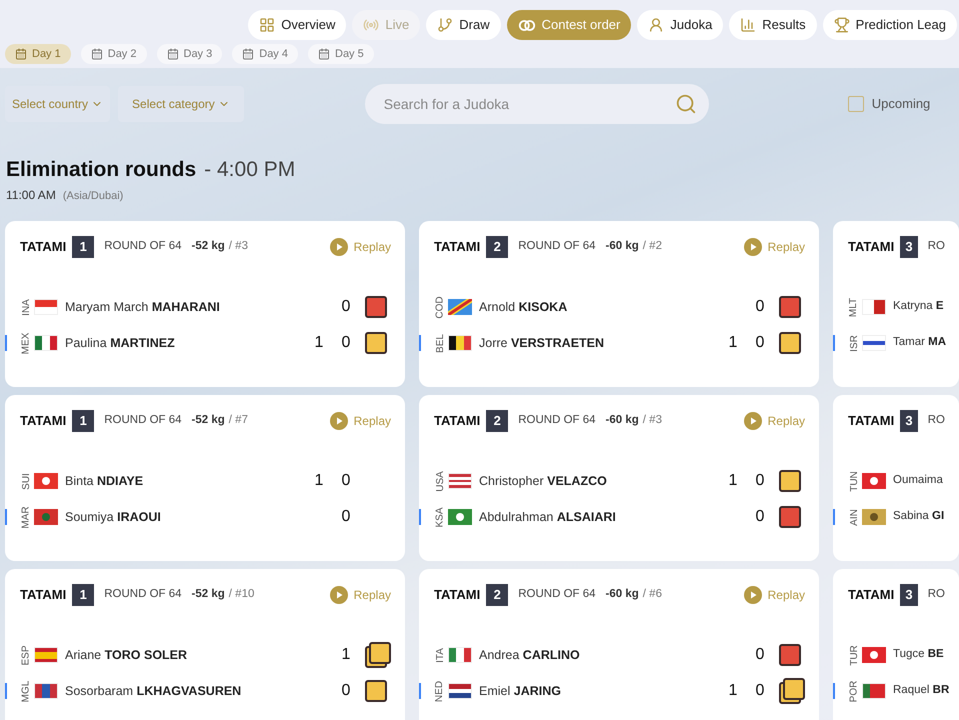 The image size is (959, 720). I want to click on broadcast-icon, so click(371, 25).